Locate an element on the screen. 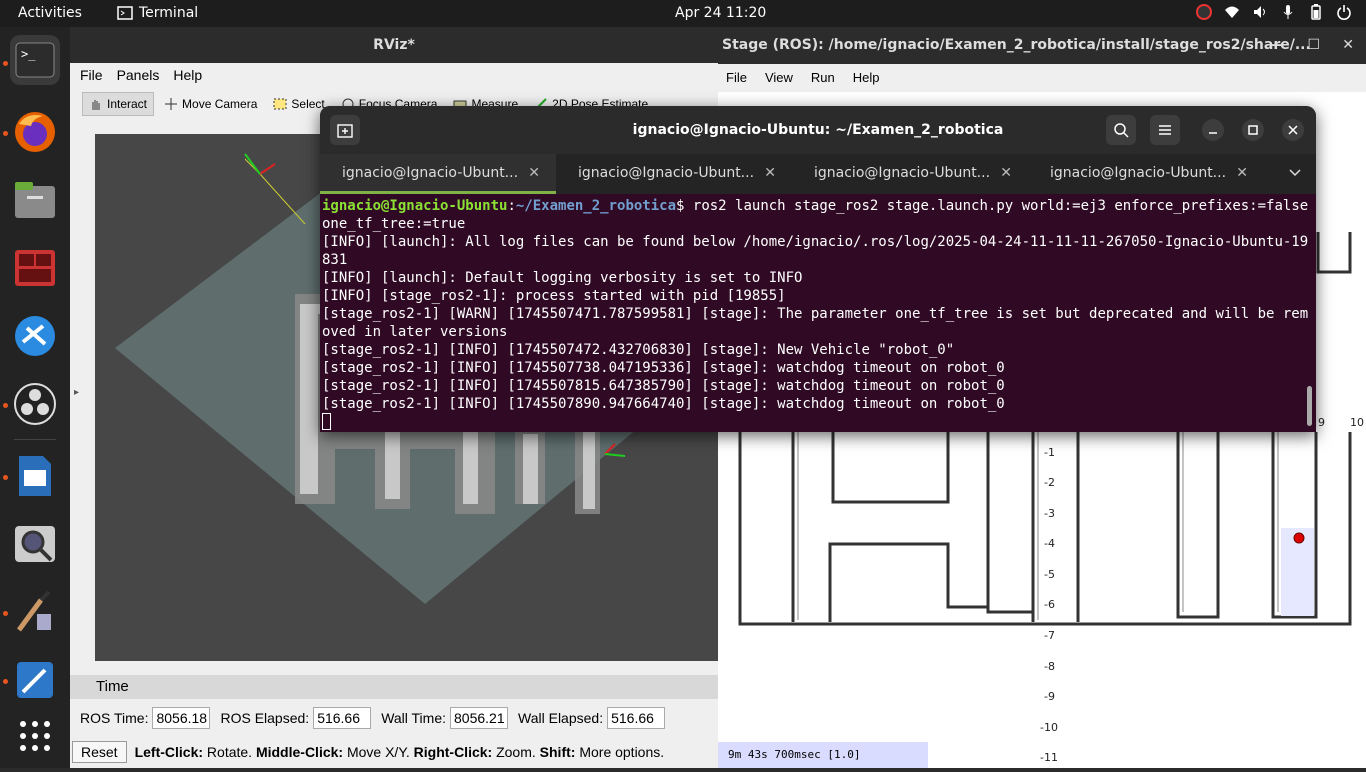 The width and height of the screenshot is (1366, 772). axis-y-tick: -6 is located at coordinates (1049, 604).